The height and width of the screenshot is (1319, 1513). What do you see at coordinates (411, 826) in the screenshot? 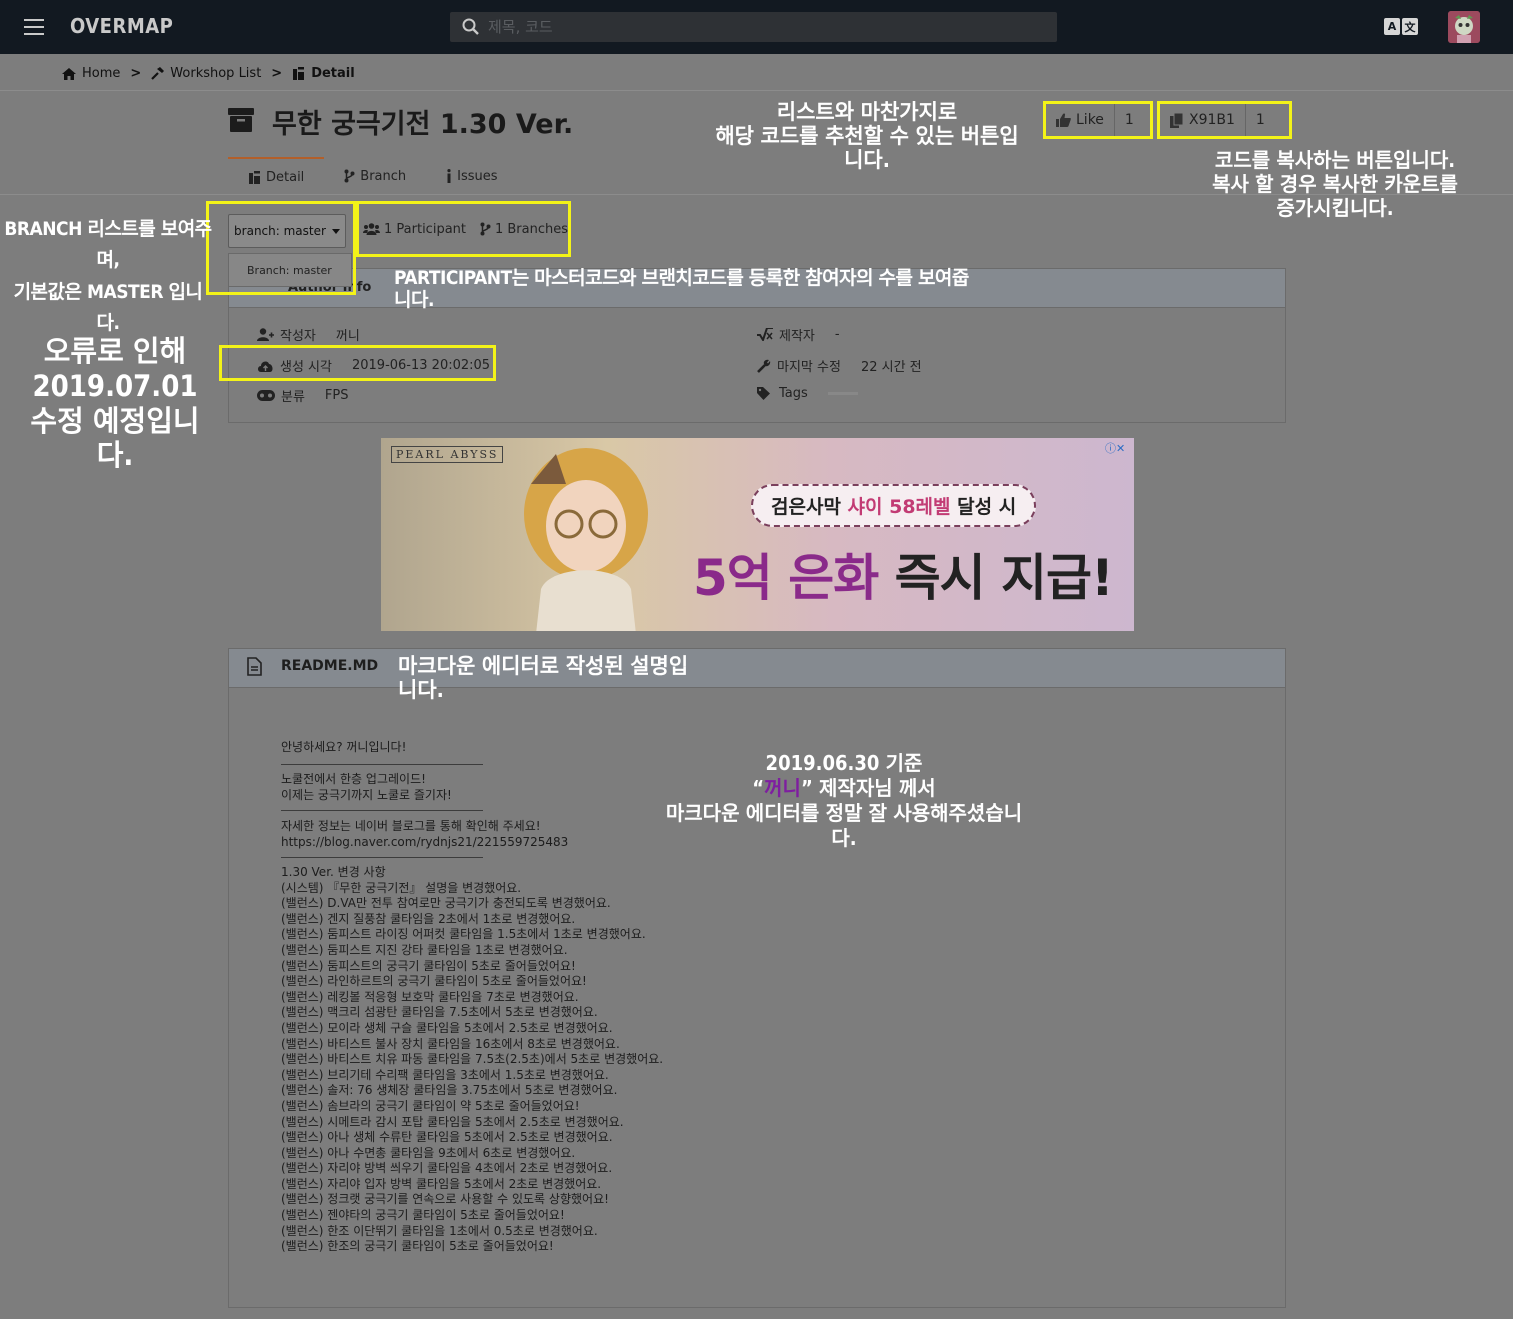
I see `readme-line: 자세한 정보는 네이버 블로그를 통해 확인해 주세요!` at bounding box center [411, 826].